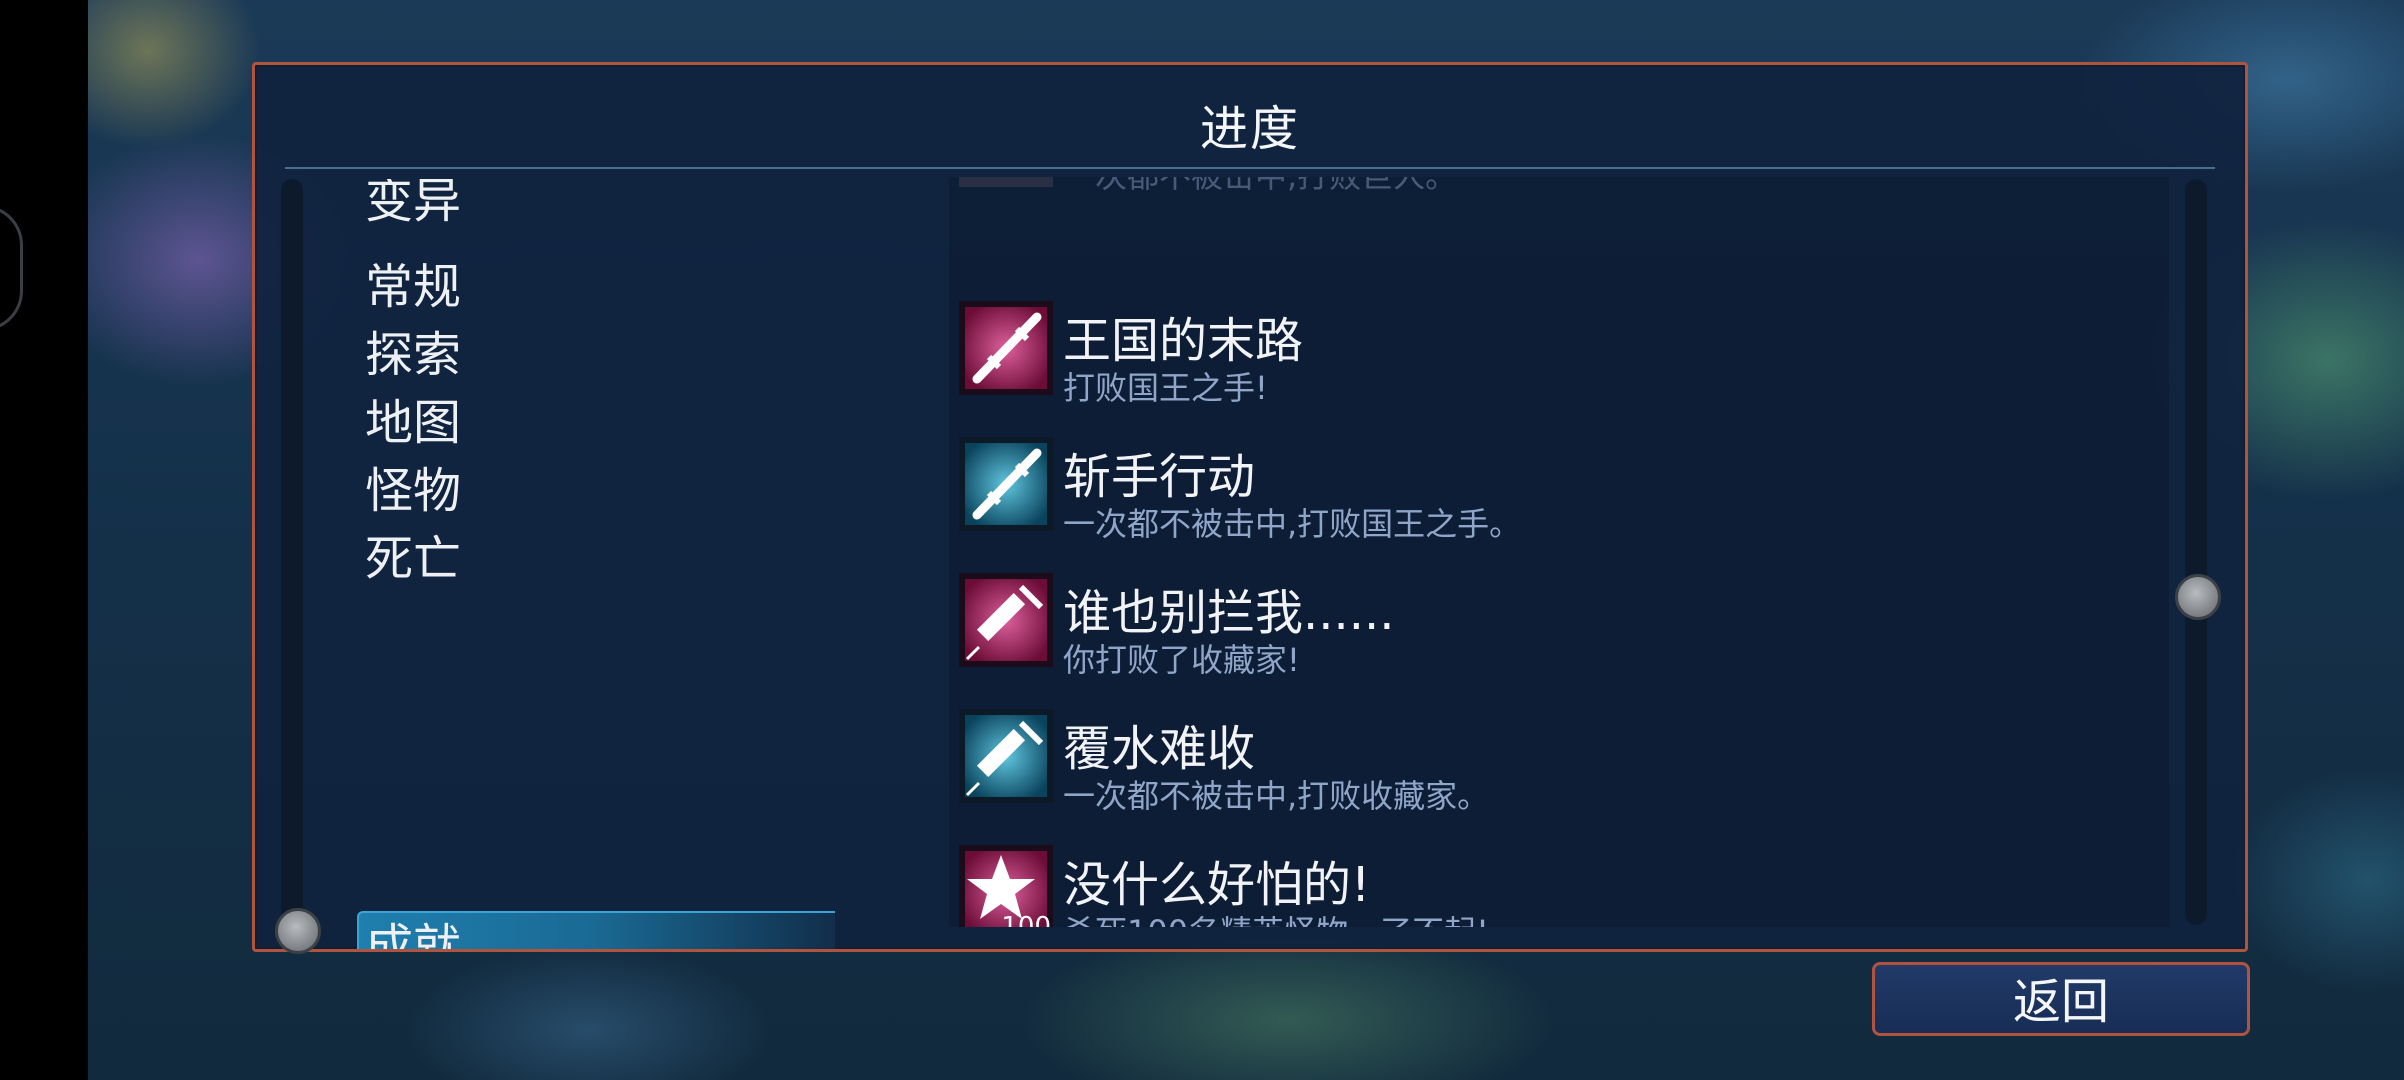 The image size is (2404, 1080). Describe the element at coordinates (413, 418) in the screenshot. I see `category-item-map: 地图` at that location.